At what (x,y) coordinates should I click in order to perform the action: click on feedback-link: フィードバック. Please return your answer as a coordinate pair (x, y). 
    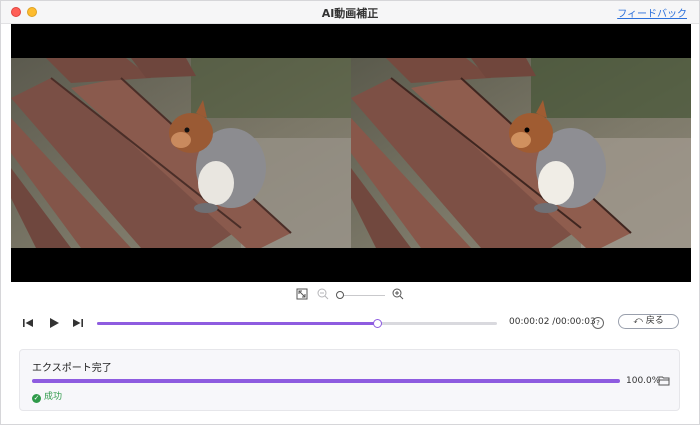
    Looking at the image, I should click on (652, 12).